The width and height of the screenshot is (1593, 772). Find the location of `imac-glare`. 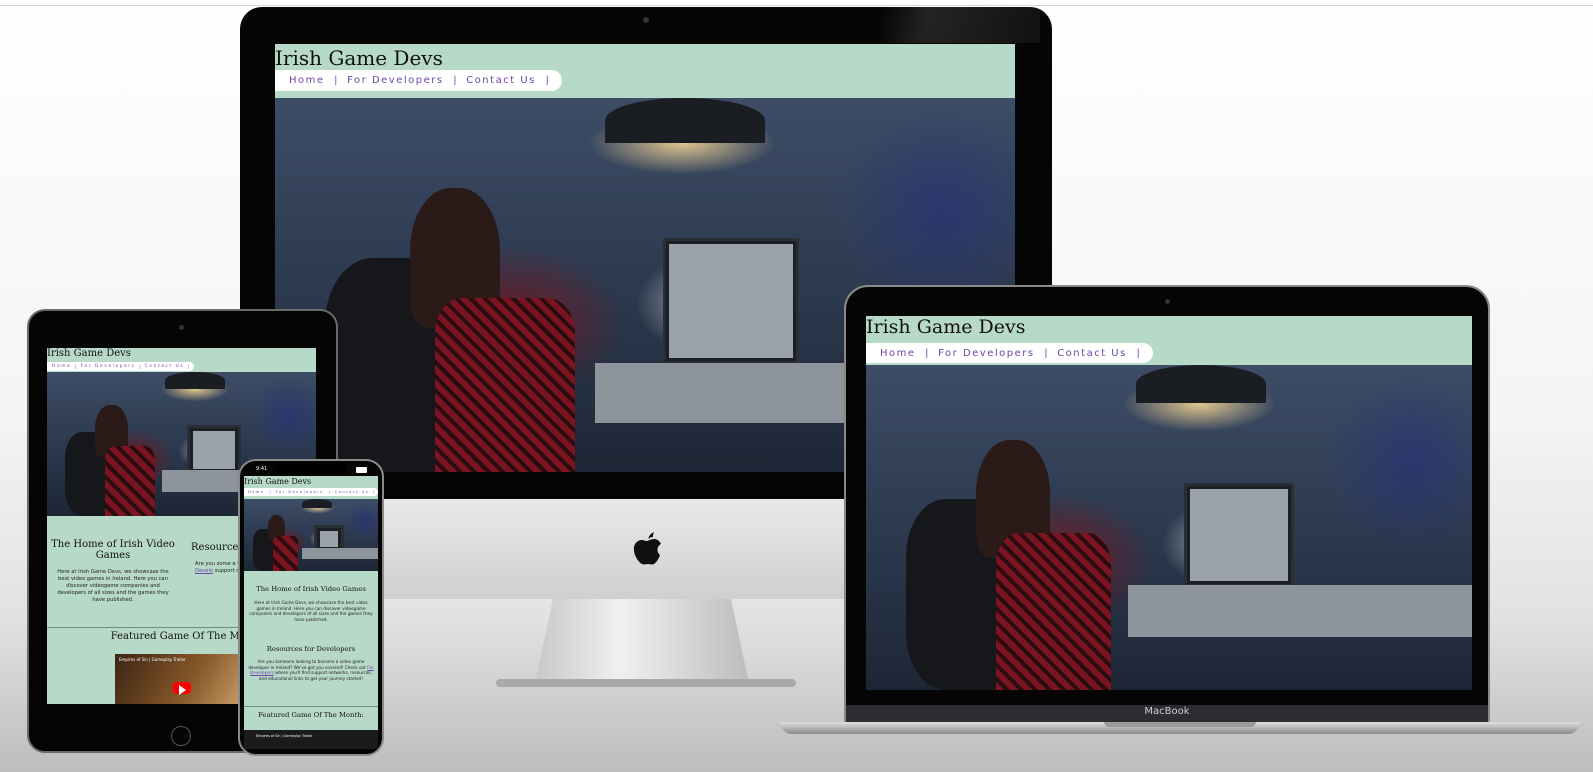

imac-glare is located at coordinates (960, 25).